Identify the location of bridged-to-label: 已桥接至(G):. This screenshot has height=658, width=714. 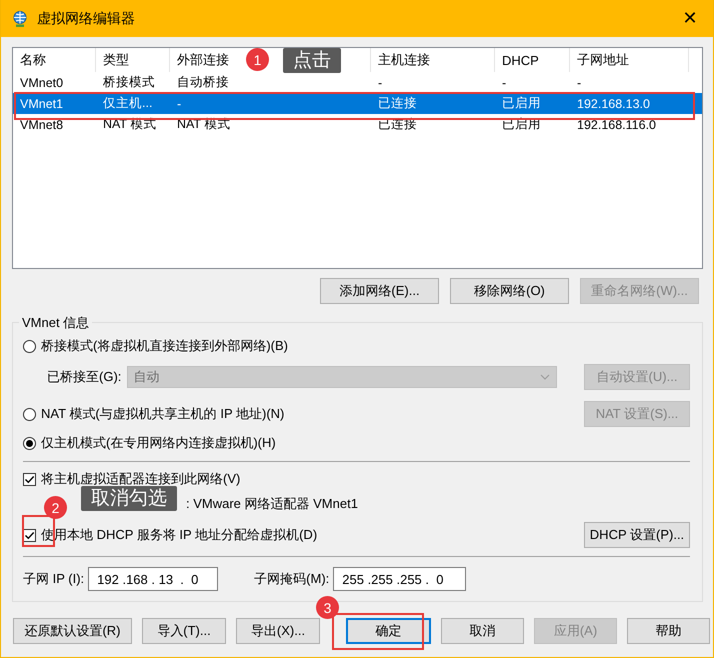
(84, 377).